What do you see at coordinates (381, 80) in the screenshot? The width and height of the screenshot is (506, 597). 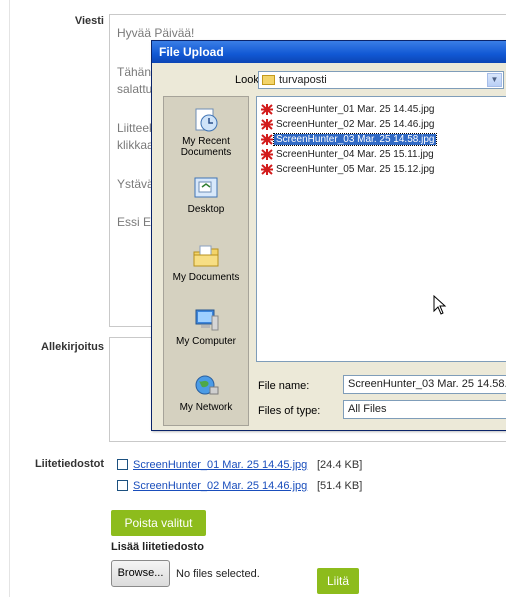 I see `look-in-select: turvaposti ▼` at bounding box center [381, 80].